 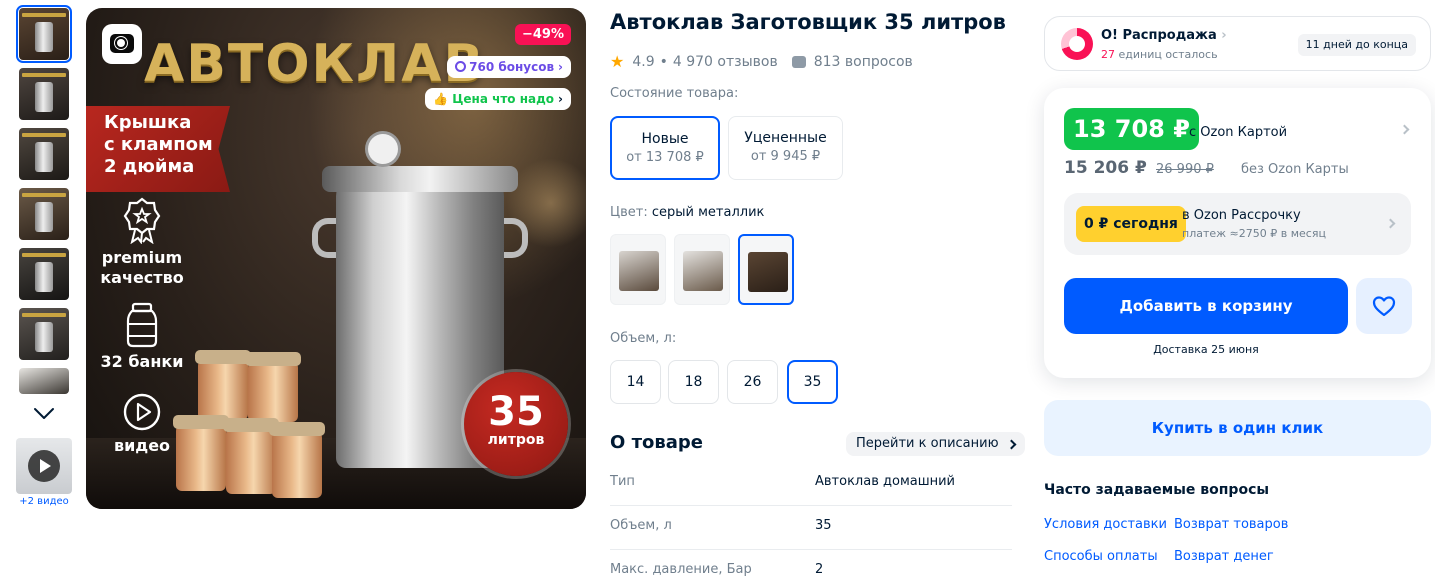 I want to click on jar-icon, so click(x=142, y=325).